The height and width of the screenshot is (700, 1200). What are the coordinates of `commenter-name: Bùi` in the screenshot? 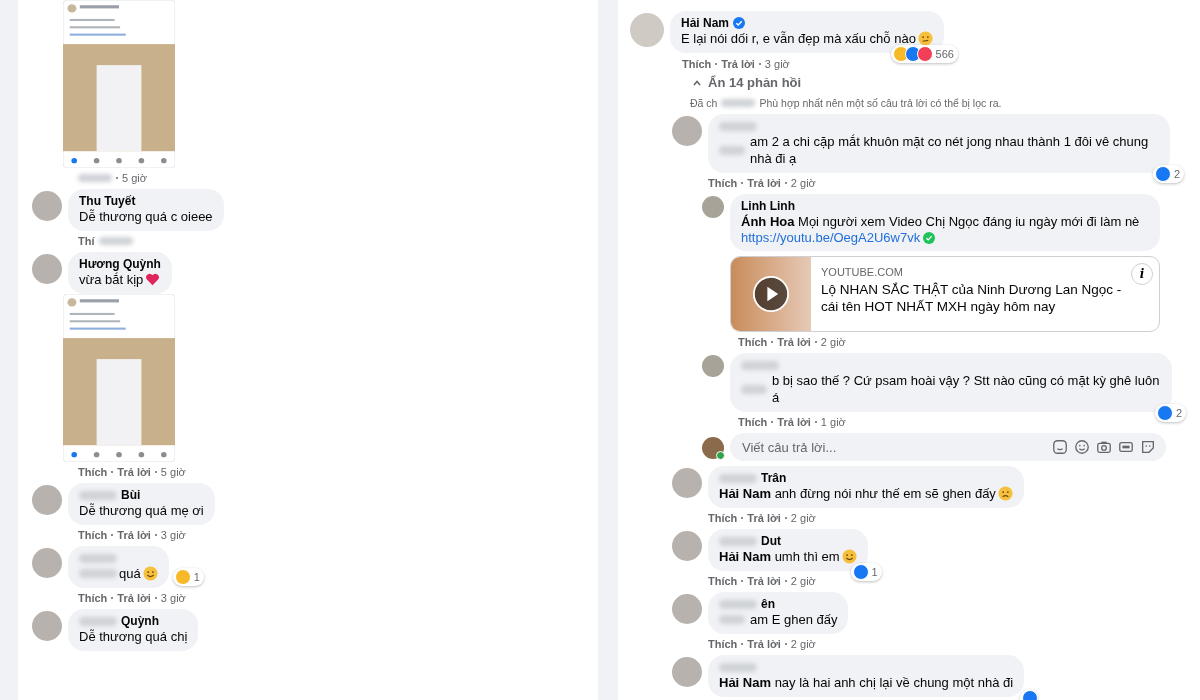 It's located at (131, 495).